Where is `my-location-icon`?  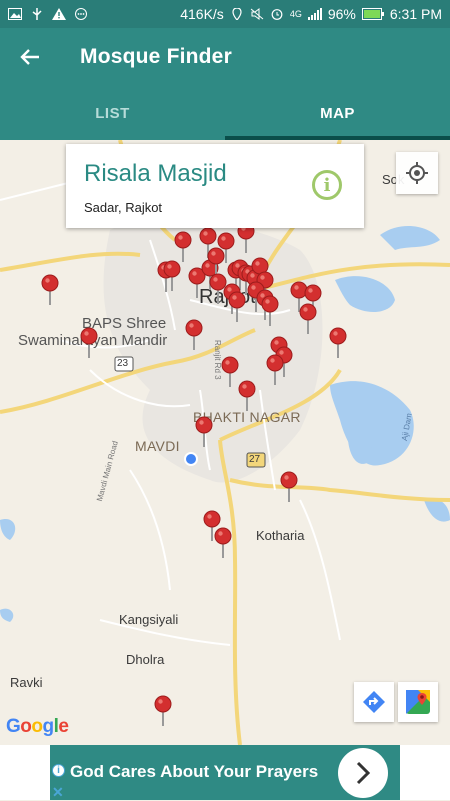
my-location-icon is located at coordinates (417, 173).